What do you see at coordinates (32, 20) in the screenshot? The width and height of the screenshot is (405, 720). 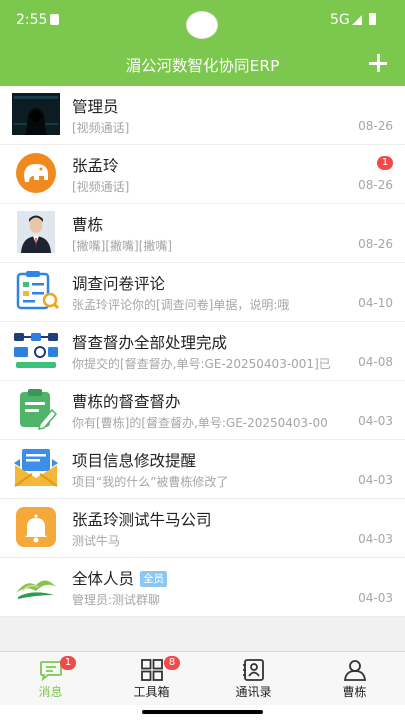 I see `status-time: 2:55` at bounding box center [32, 20].